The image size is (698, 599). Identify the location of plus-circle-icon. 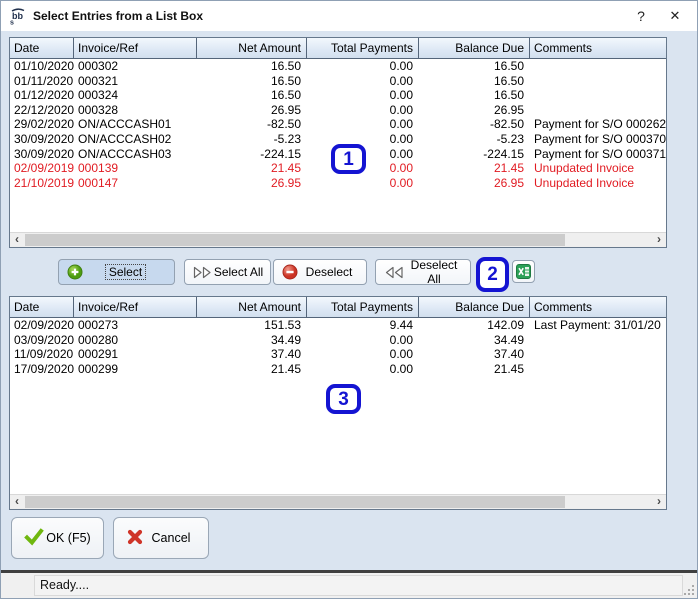
(75, 272).